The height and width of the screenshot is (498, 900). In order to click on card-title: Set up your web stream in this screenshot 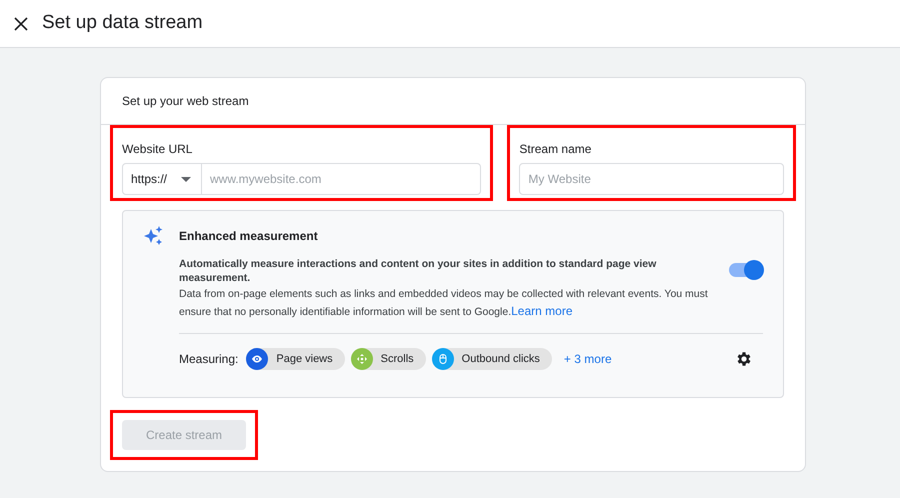, I will do `click(185, 101)`.